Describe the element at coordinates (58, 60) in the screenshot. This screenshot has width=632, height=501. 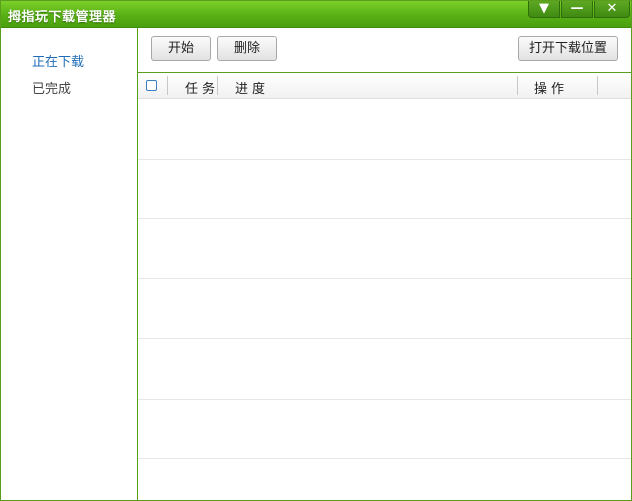
I see `sidebar-item-downloading: 正在下载` at that location.